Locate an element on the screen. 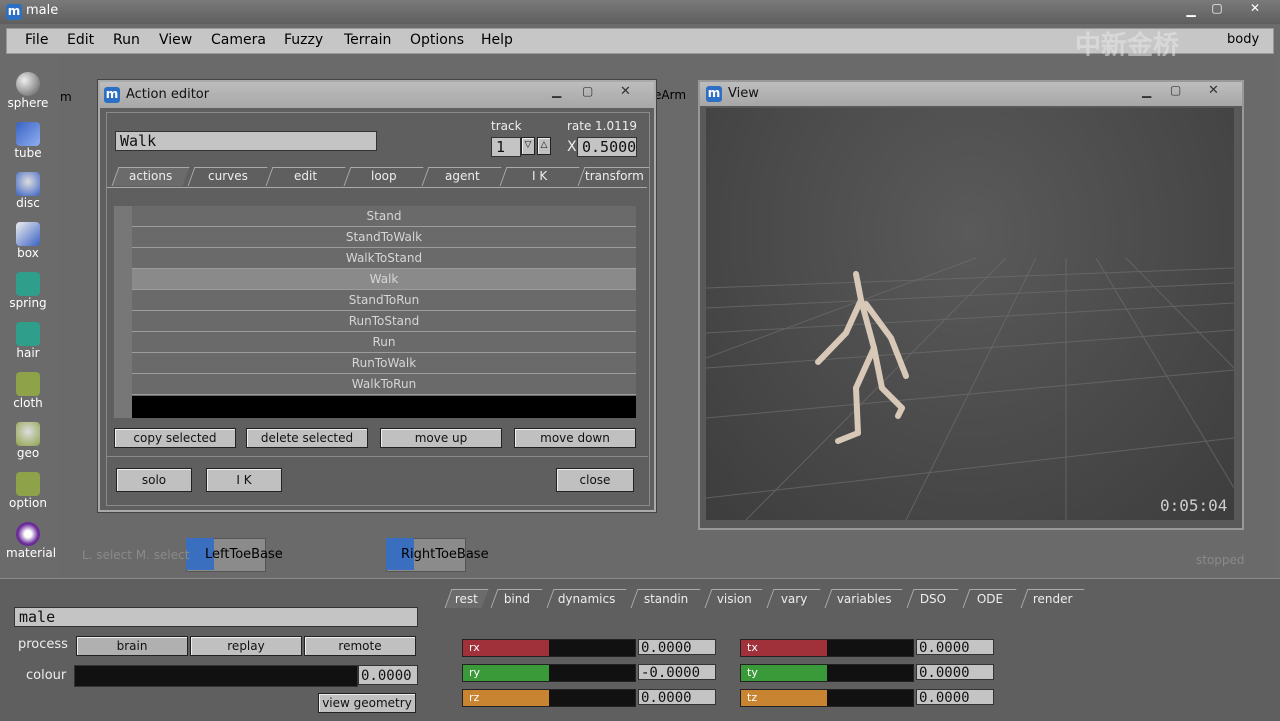  move-down-button: move down is located at coordinates (575, 438).